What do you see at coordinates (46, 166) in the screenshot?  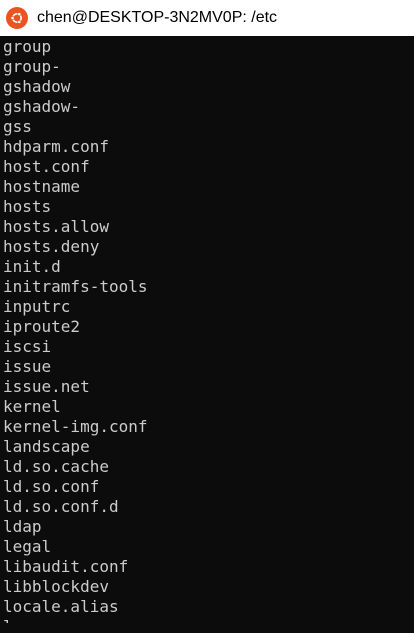 I see `output-line: host.conf` at bounding box center [46, 166].